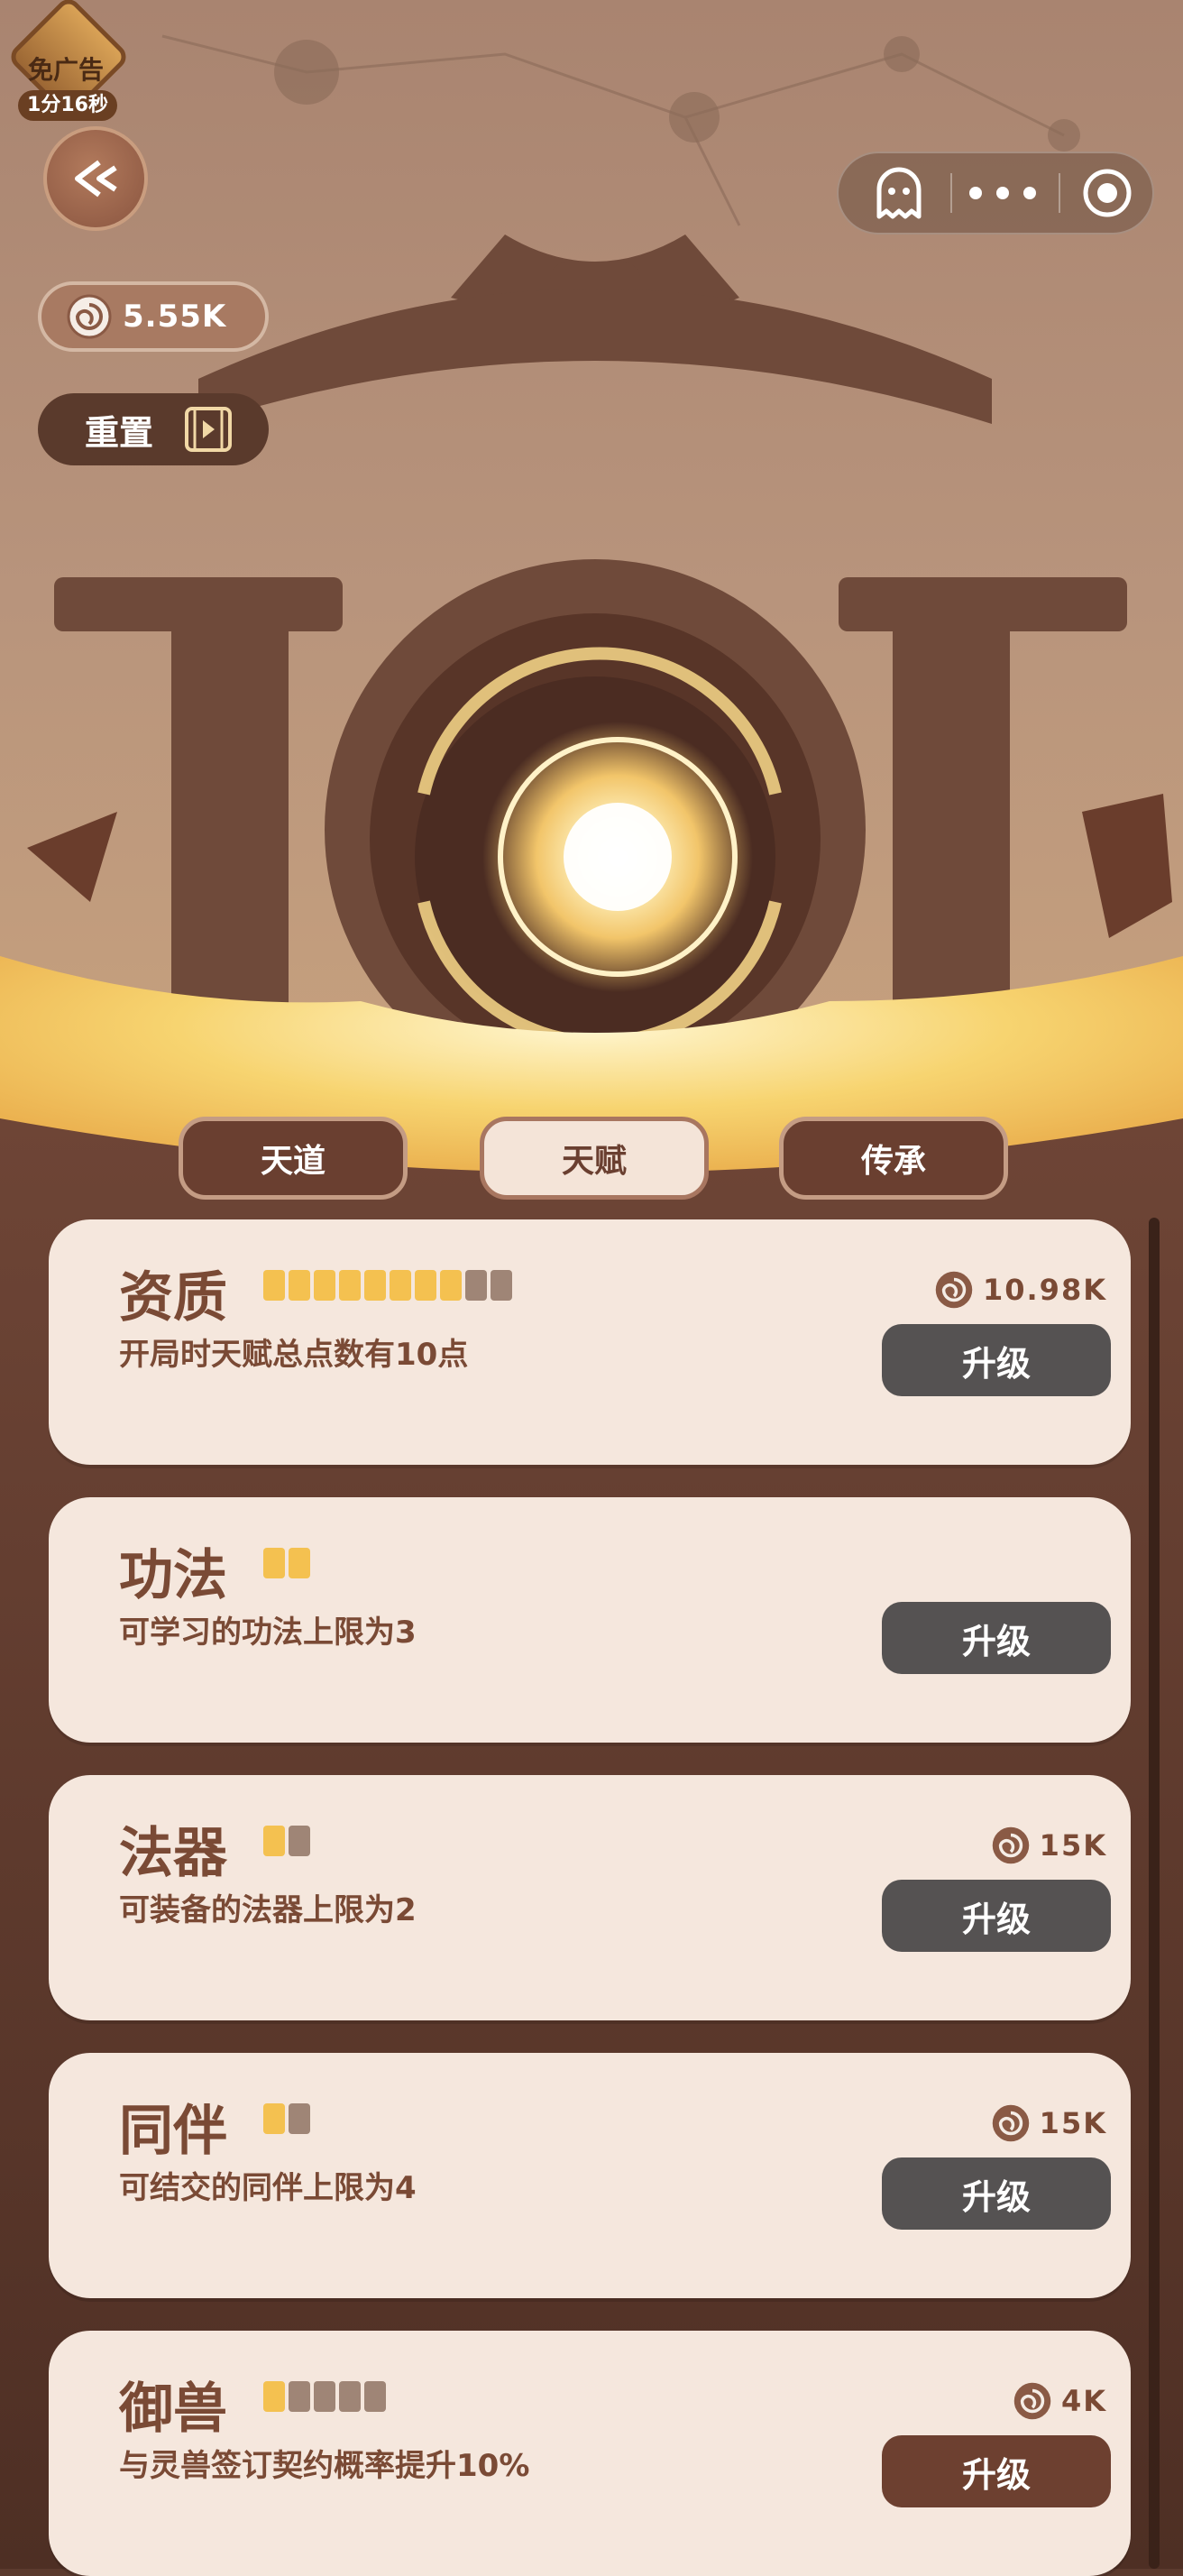 The height and width of the screenshot is (2576, 1183). Describe the element at coordinates (268, 1910) in the screenshot. I see `talent-description: 可装备的法器上限为2` at that location.